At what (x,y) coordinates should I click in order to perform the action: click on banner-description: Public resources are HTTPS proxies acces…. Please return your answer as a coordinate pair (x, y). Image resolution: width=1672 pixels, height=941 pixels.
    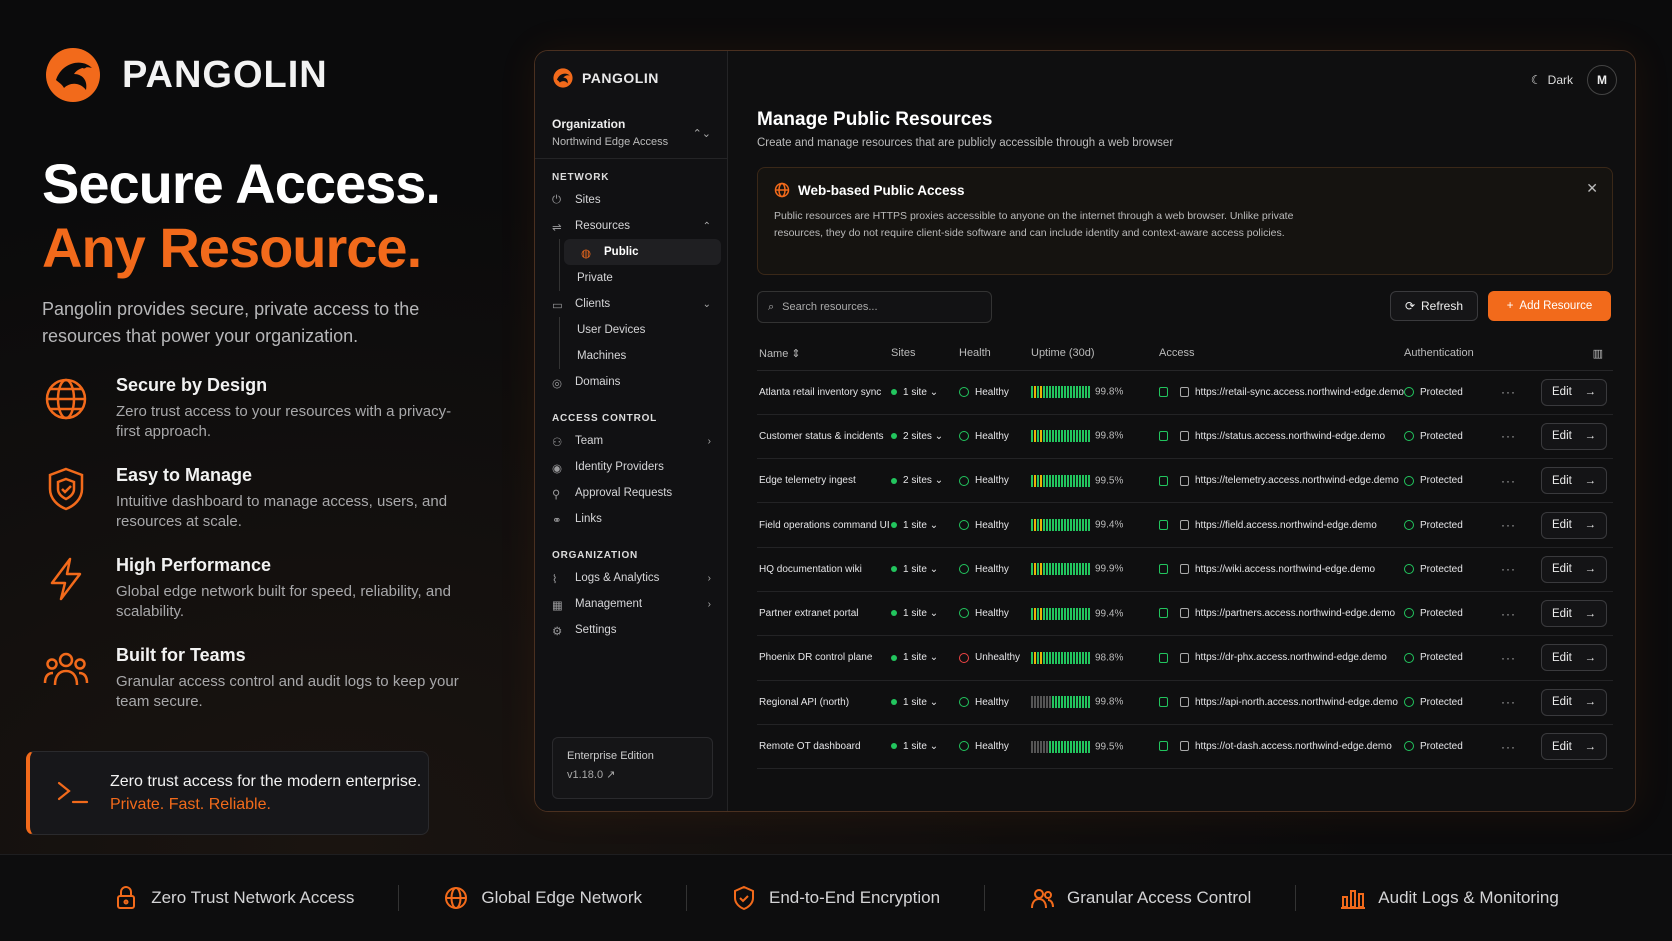
    Looking at the image, I should click on (1034, 224).